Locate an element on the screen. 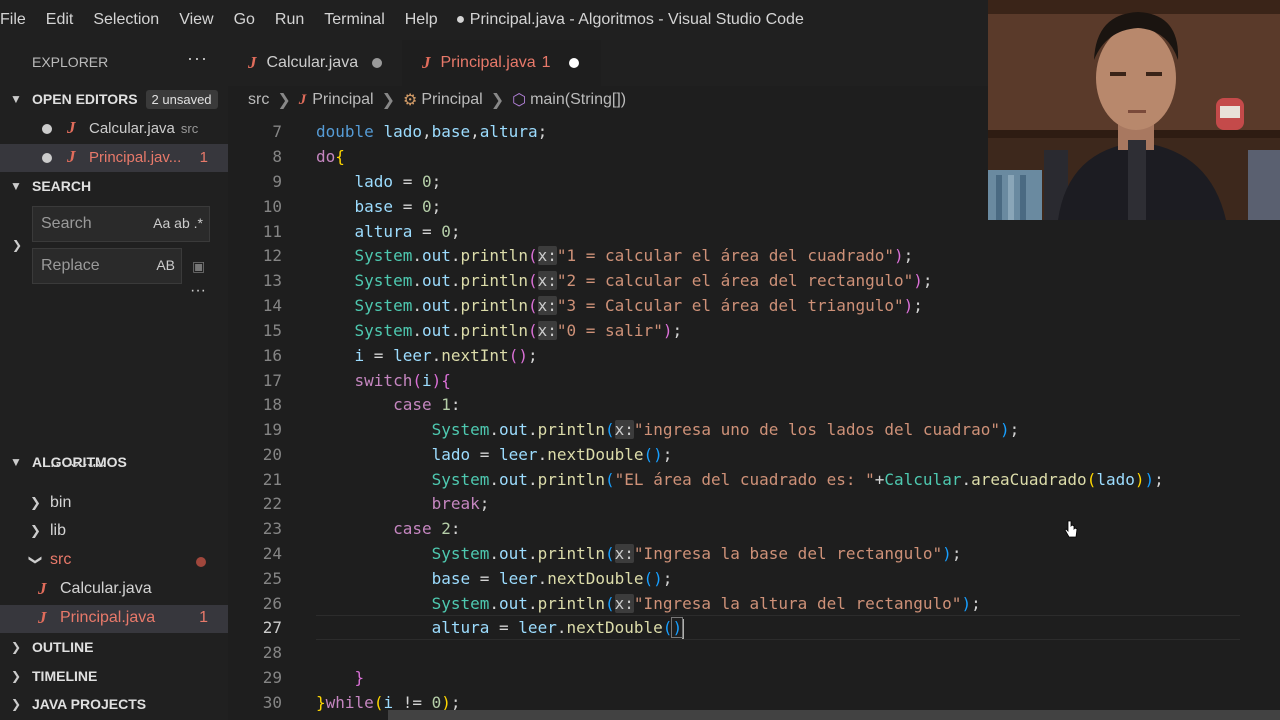 The image size is (1280, 720). open-editors-section: ▼ OPEN EDITORS 2 unsaved is located at coordinates (114, 99).